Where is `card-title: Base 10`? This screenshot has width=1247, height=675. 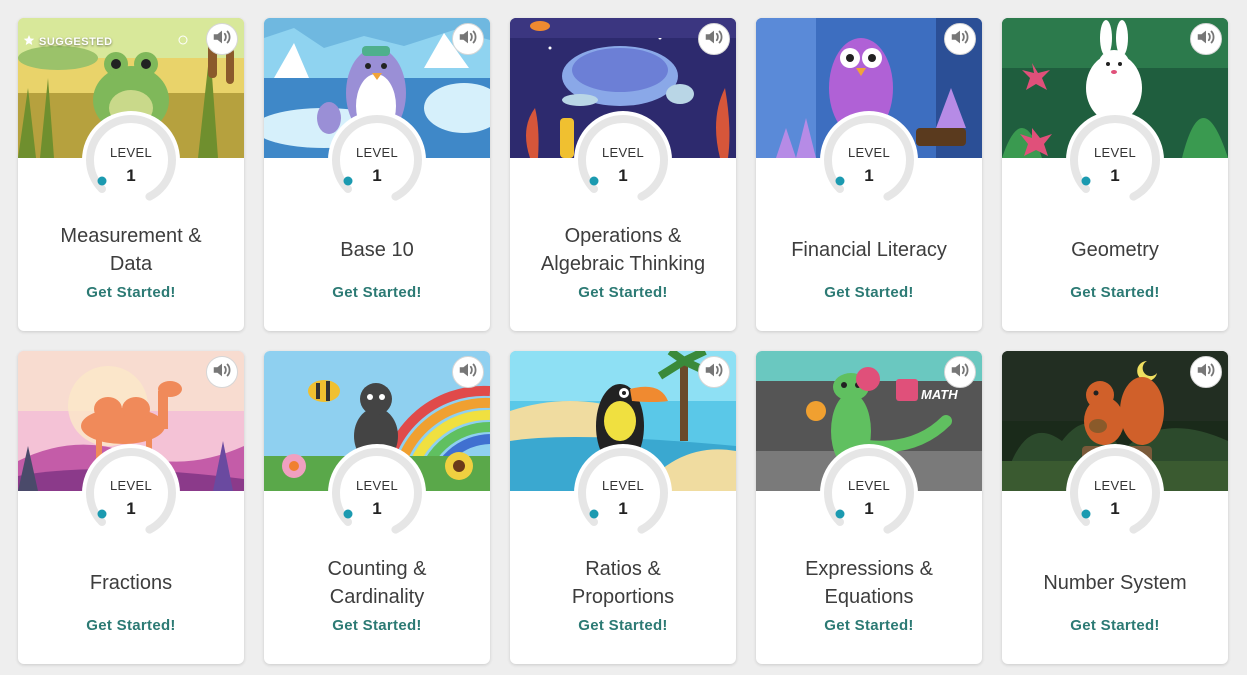
card-title: Base 10 is located at coordinates (377, 250).